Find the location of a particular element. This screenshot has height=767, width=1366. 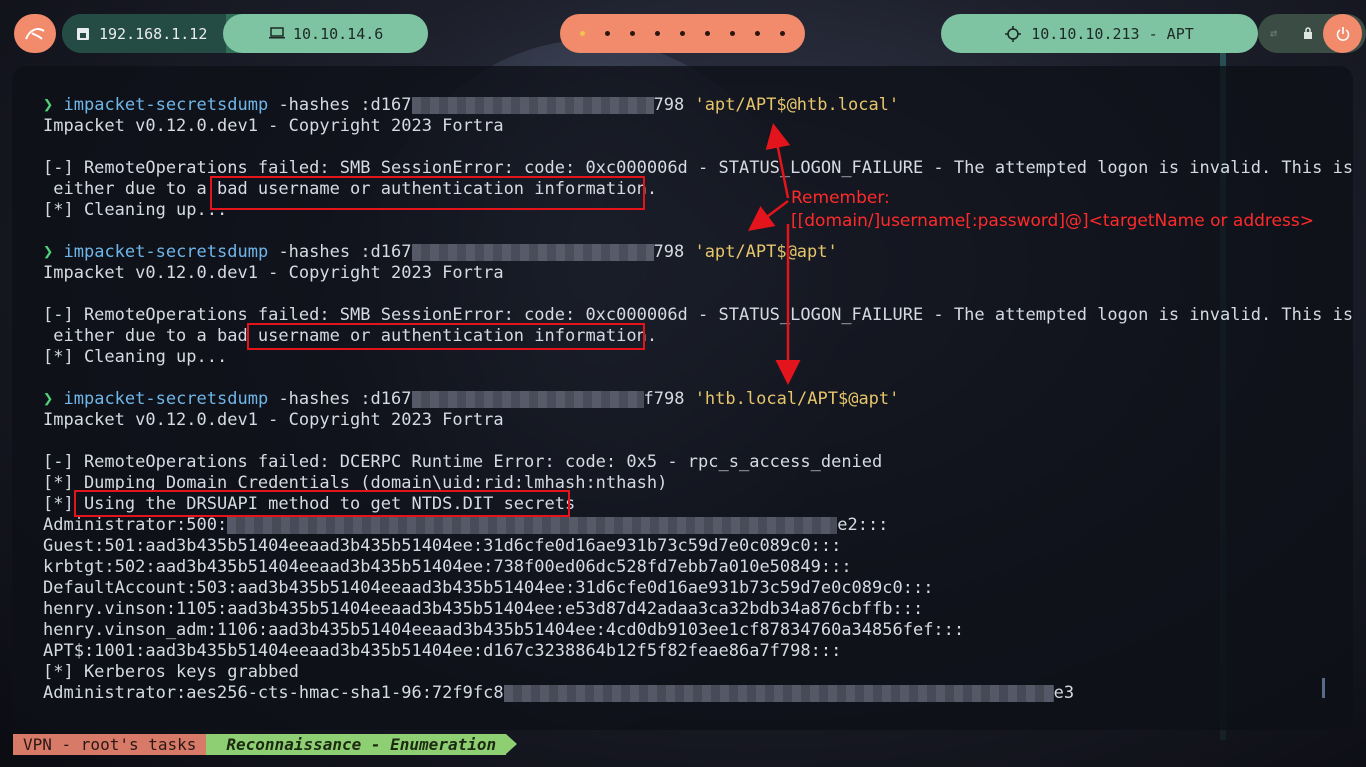

target-indicator: 10.10.10.213 - APT is located at coordinates (1099, 33).